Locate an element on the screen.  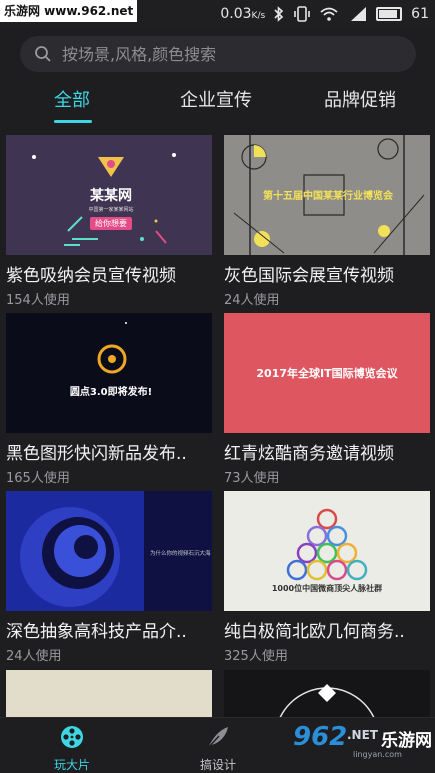
nav-design: 搞设计 is located at coordinates (218, 748).